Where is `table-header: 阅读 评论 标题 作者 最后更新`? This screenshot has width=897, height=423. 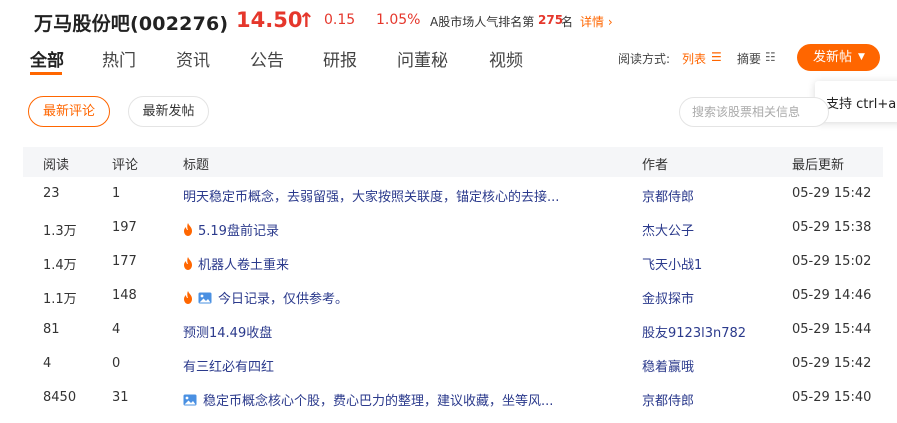 table-header: 阅读 评论 标题 作者 最后更新 is located at coordinates (453, 162).